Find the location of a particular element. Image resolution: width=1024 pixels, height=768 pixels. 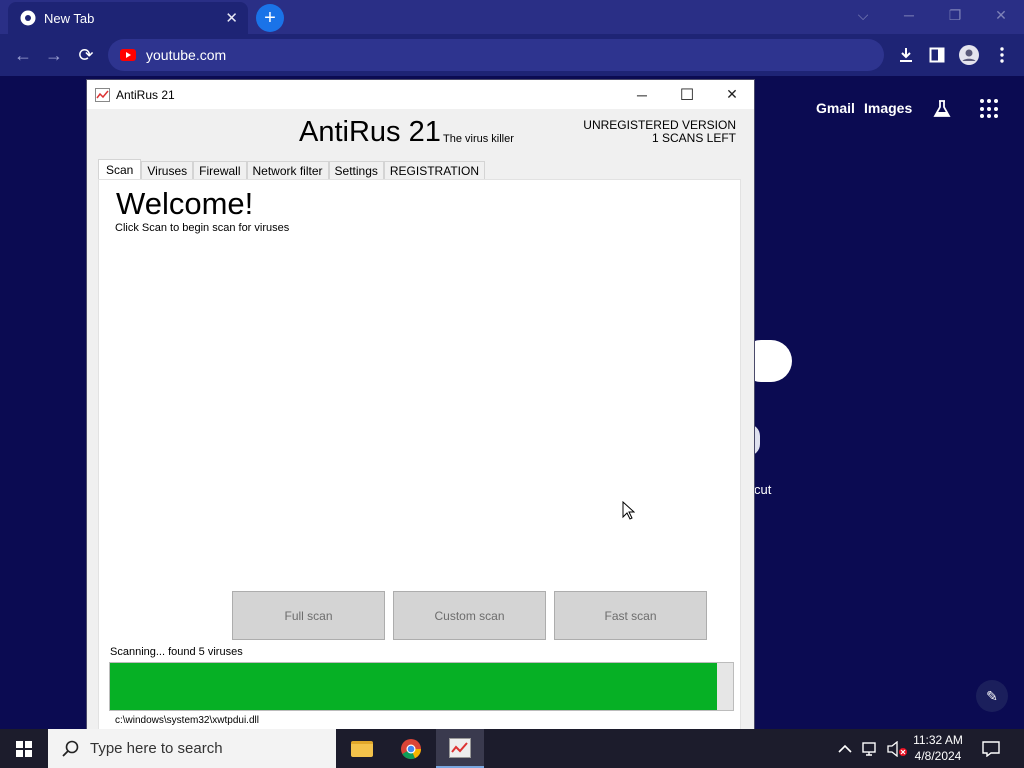

app-titlebar: AntiRus 21 ─ ☐ ✕ is located at coordinates (420, 94).